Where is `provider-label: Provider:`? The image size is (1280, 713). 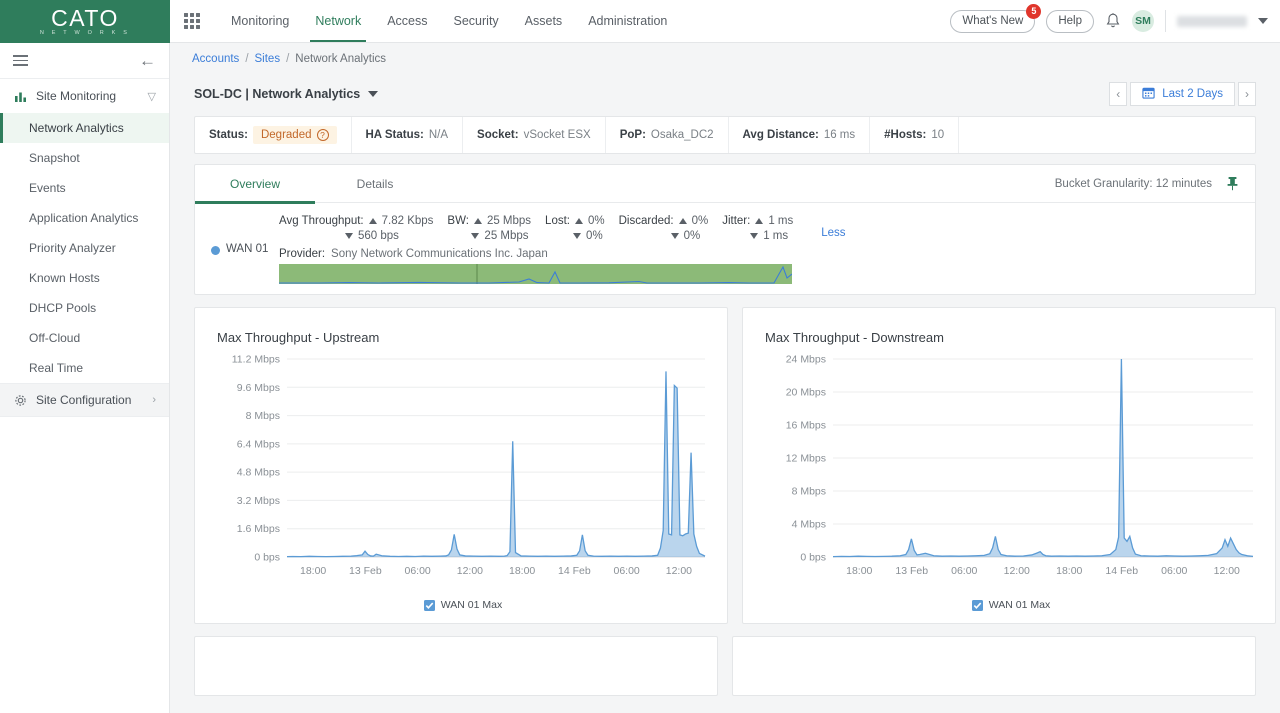 provider-label: Provider: is located at coordinates (302, 254).